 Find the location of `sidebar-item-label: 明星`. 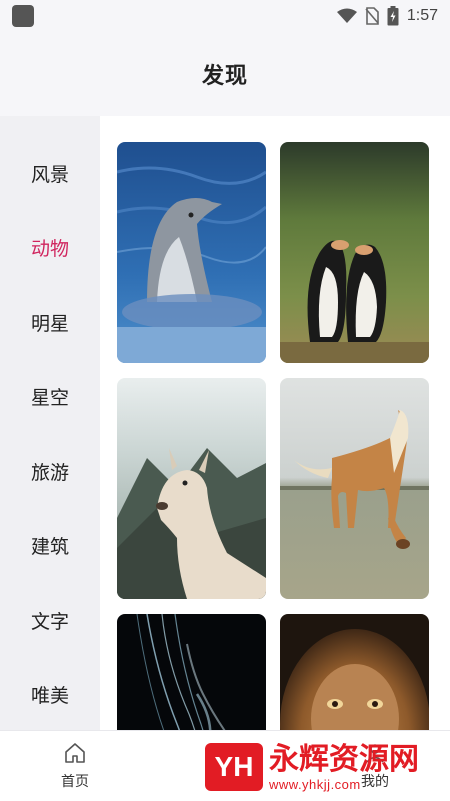

sidebar-item-label: 明星 is located at coordinates (49, 323).